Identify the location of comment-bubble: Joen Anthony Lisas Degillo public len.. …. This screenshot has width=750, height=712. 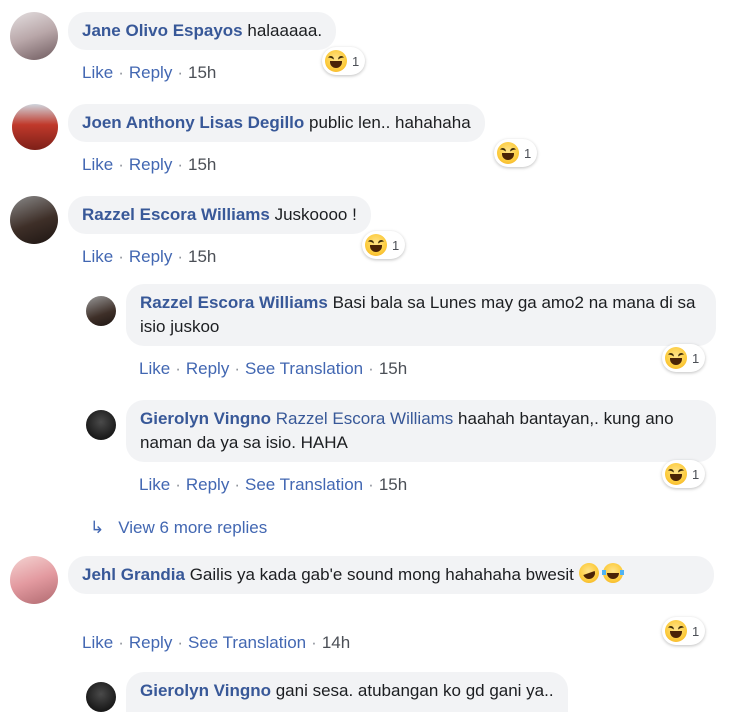
(276, 123).